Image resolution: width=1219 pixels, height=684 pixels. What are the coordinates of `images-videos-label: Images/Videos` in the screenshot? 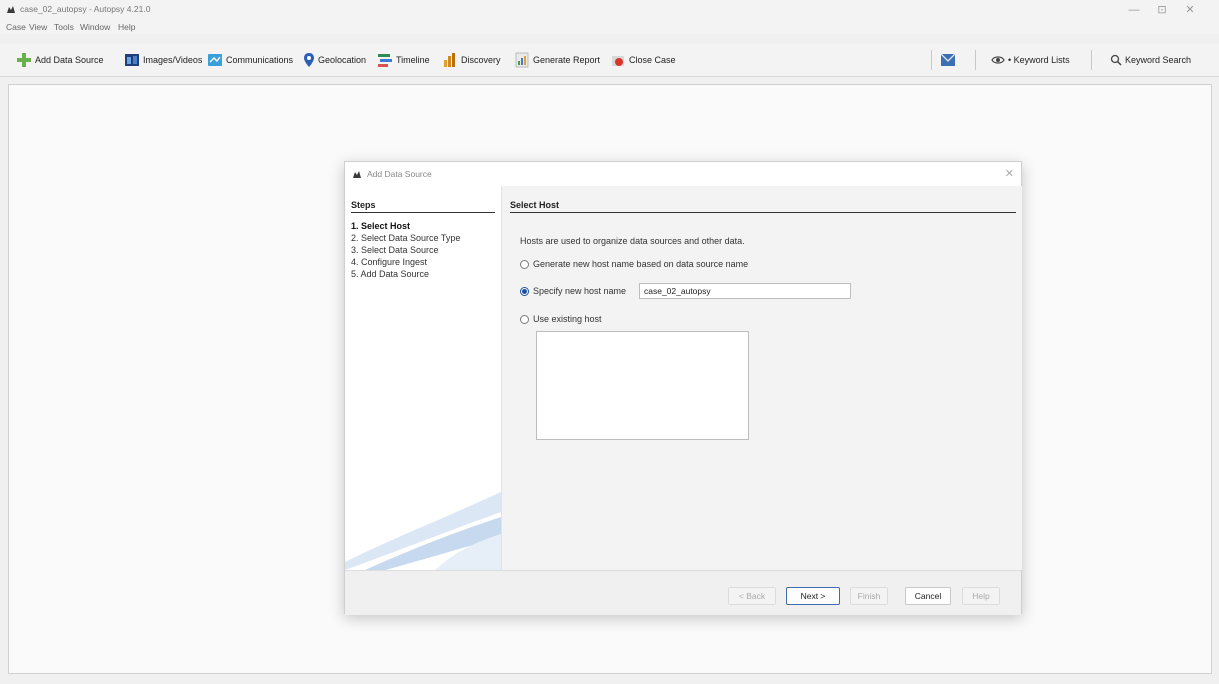 It's located at (173, 60).